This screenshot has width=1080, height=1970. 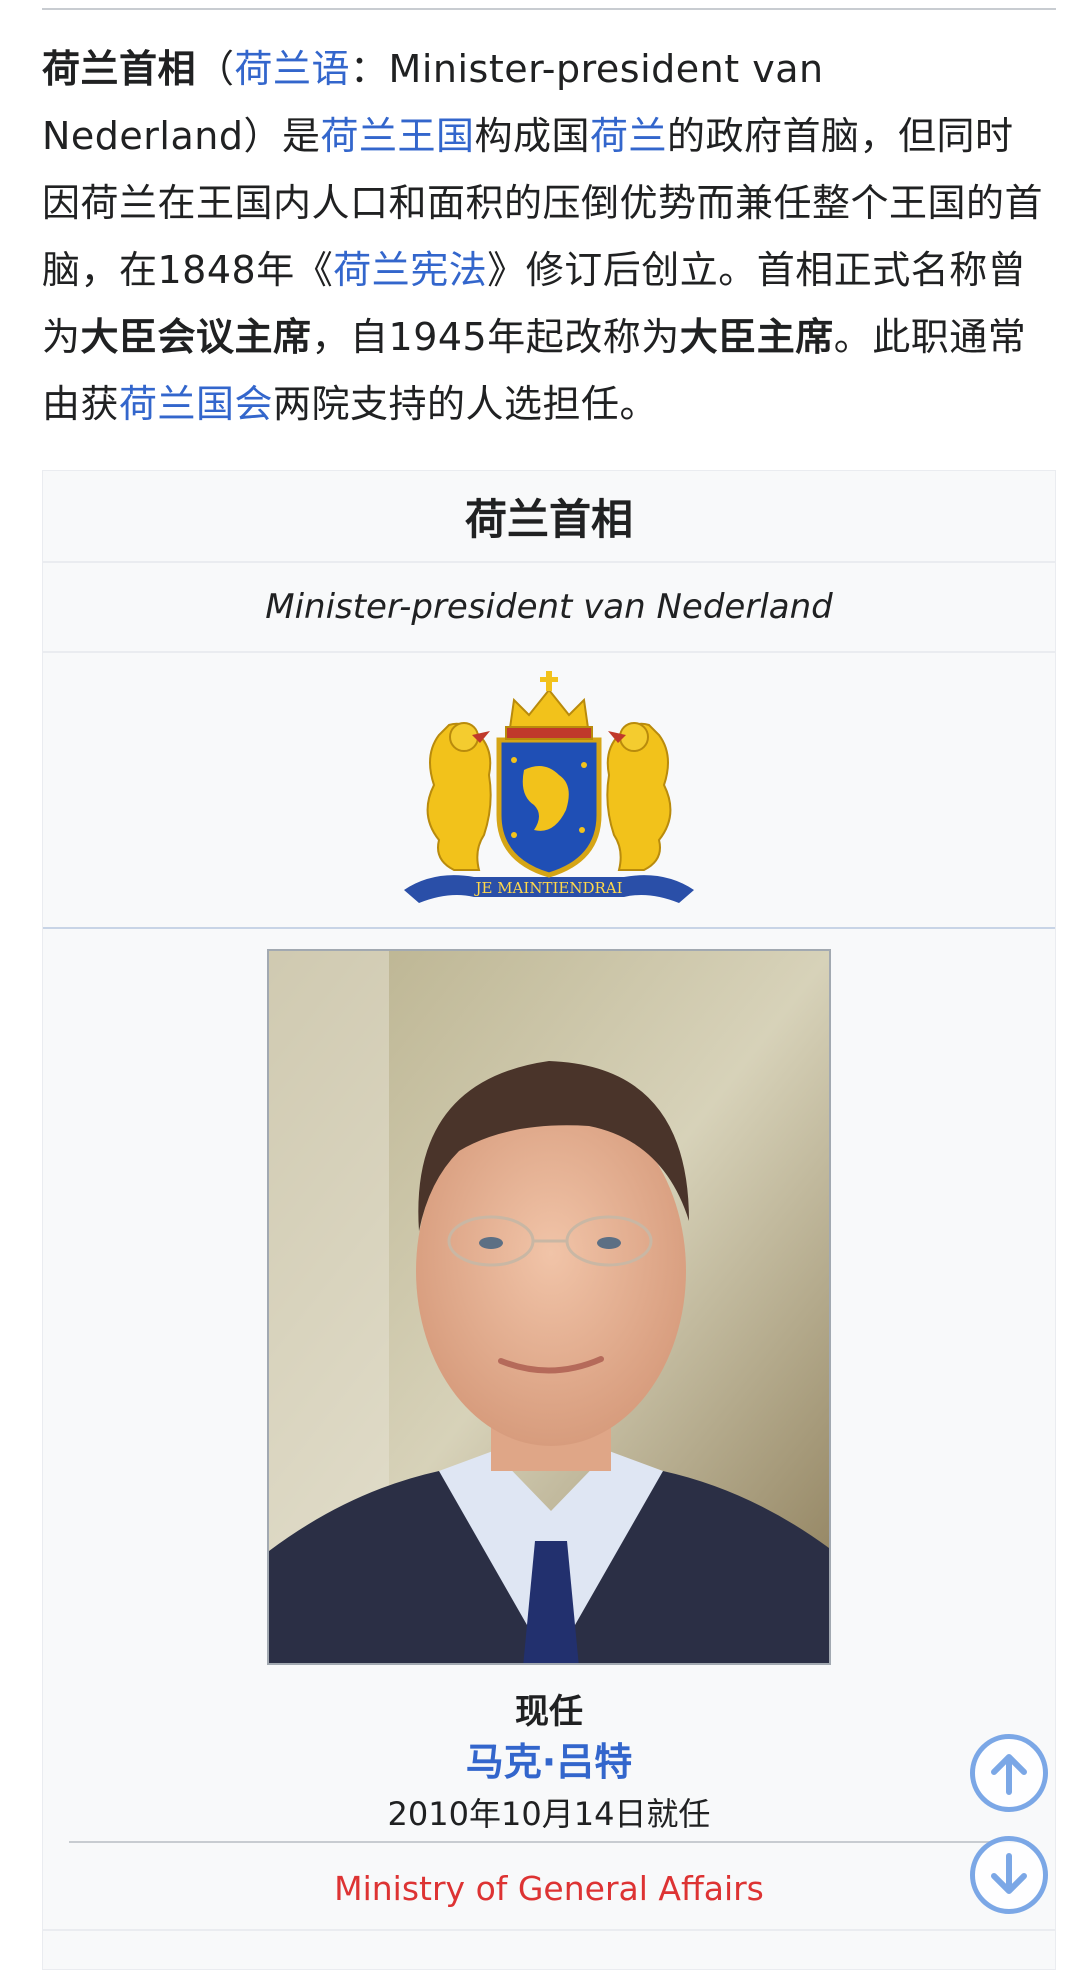 What do you see at coordinates (549, 1814) in the screenshot?
I see `incumbent-since: 2010年10月14日就任` at bounding box center [549, 1814].